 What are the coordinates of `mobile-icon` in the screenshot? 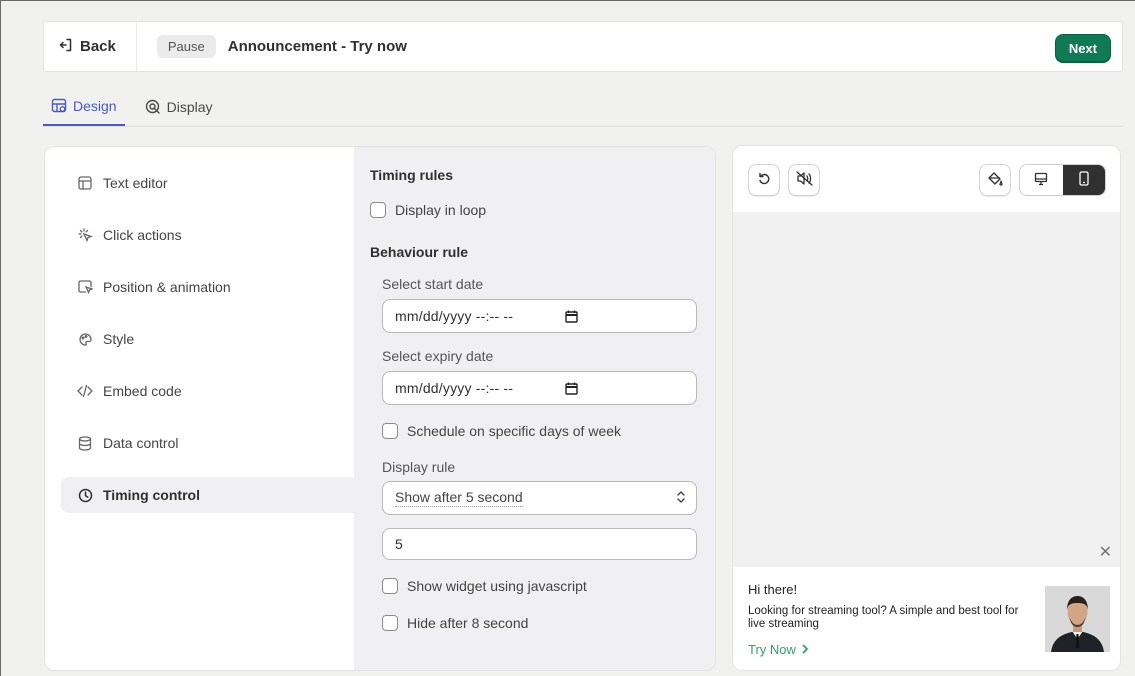 It's located at (1084, 180).